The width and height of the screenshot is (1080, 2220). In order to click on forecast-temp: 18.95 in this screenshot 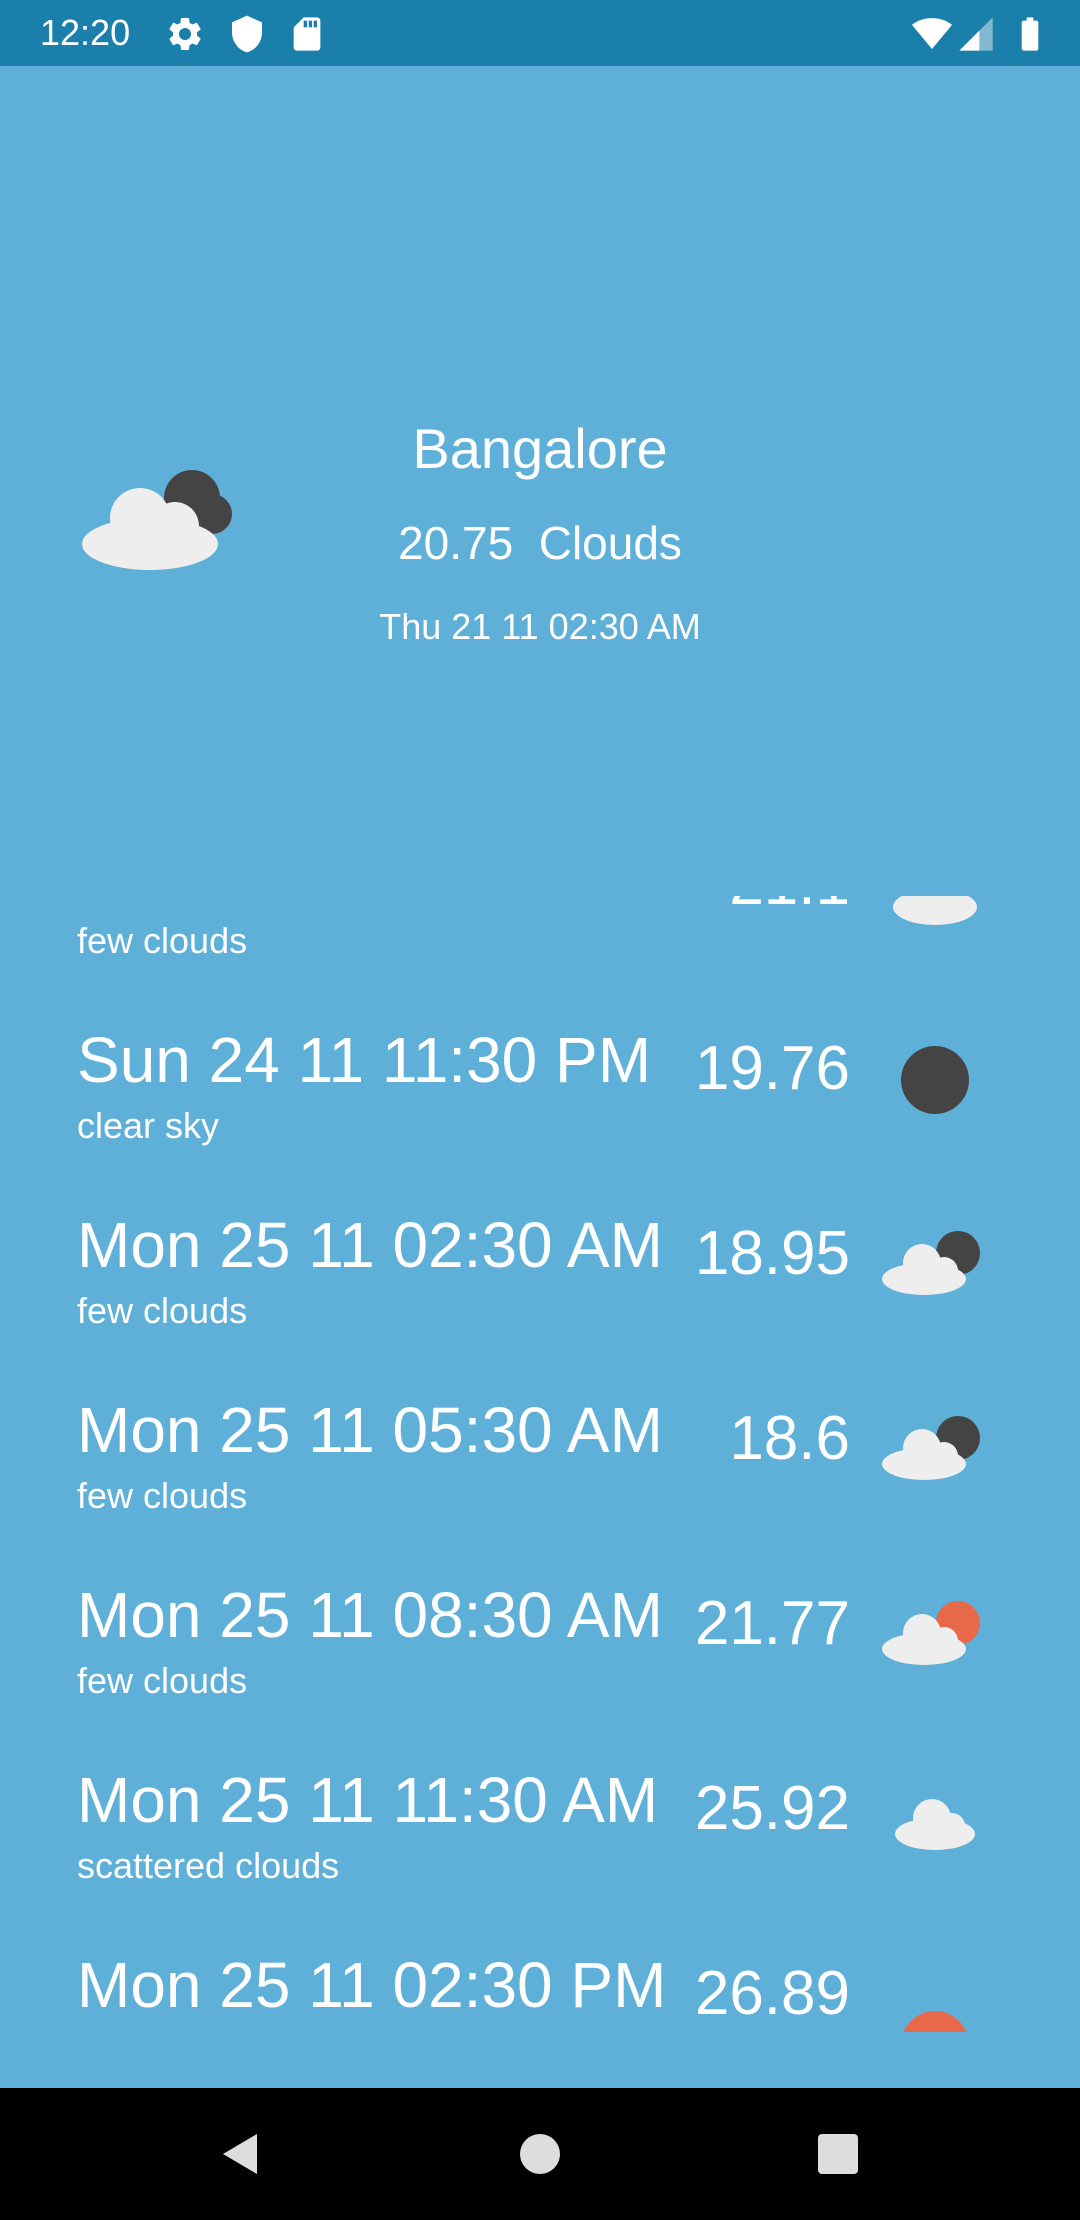, I will do `click(772, 1253)`.